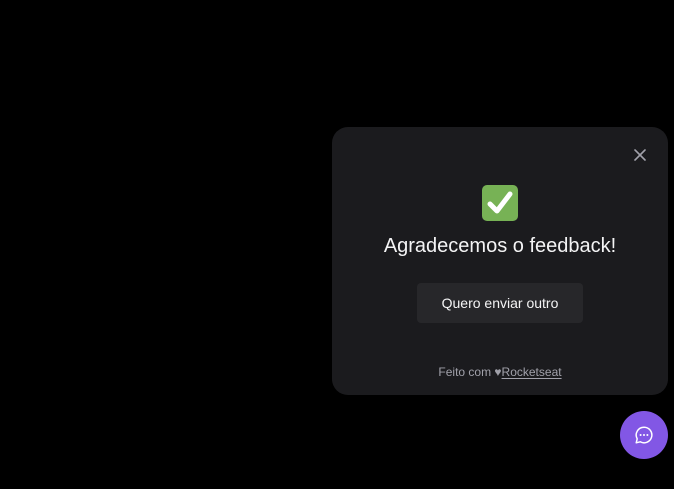 This screenshot has height=489, width=674. What do you see at coordinates (500, 246) in the screenshot?
I see `success-title: Agradecemos o feedback!` at bounding box center [500, 246].